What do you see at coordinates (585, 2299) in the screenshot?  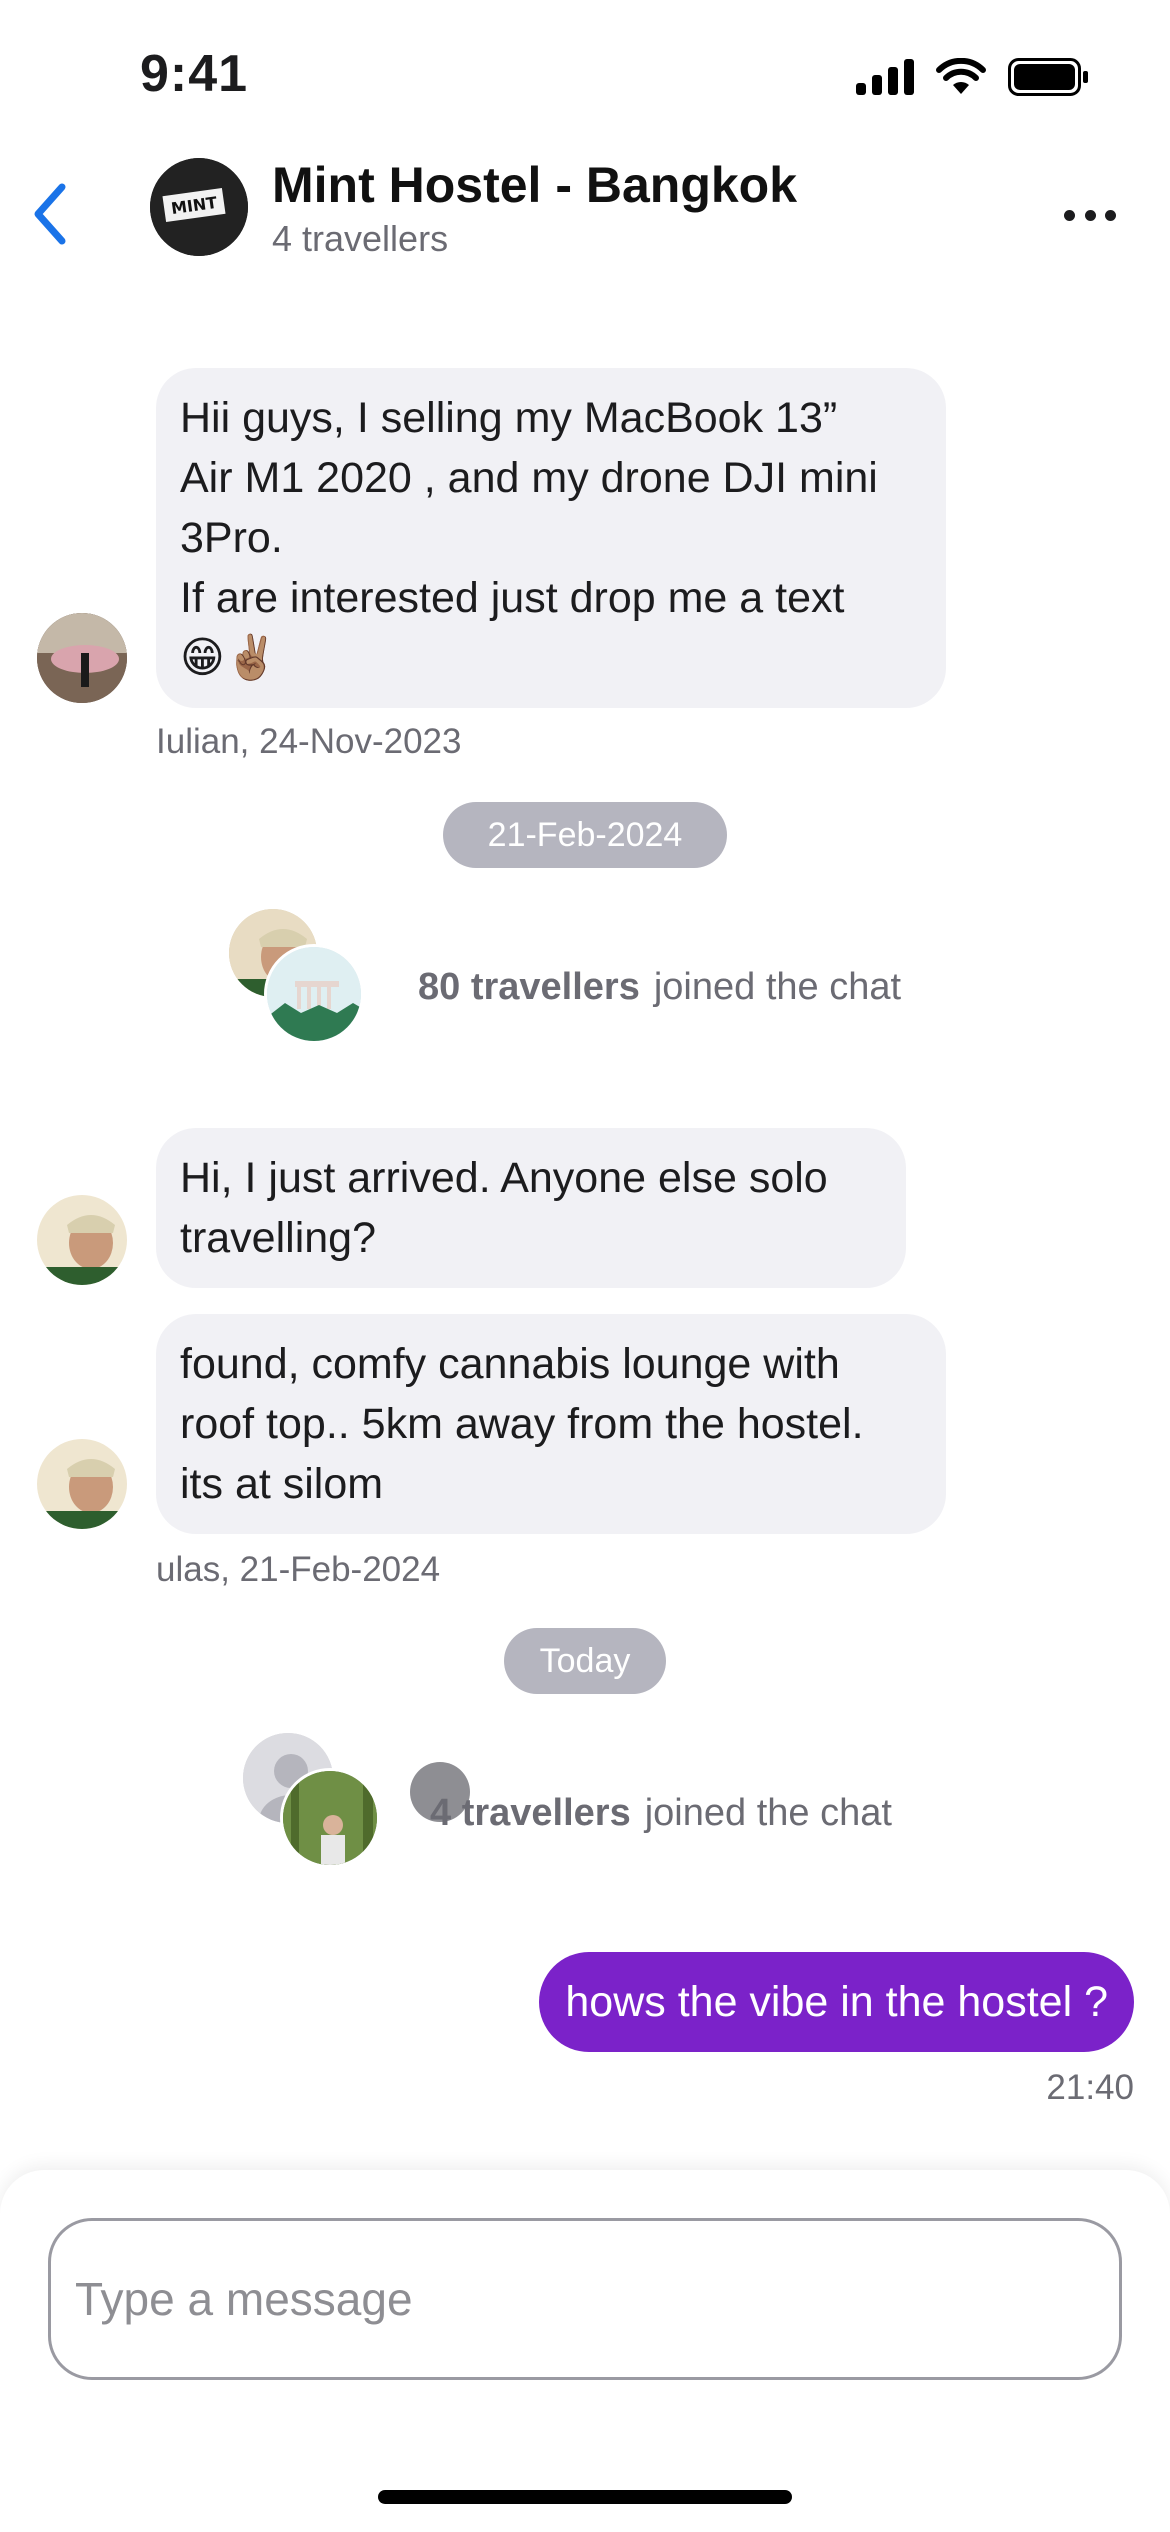 I see `message-input` at bounding box center [585, 2299].